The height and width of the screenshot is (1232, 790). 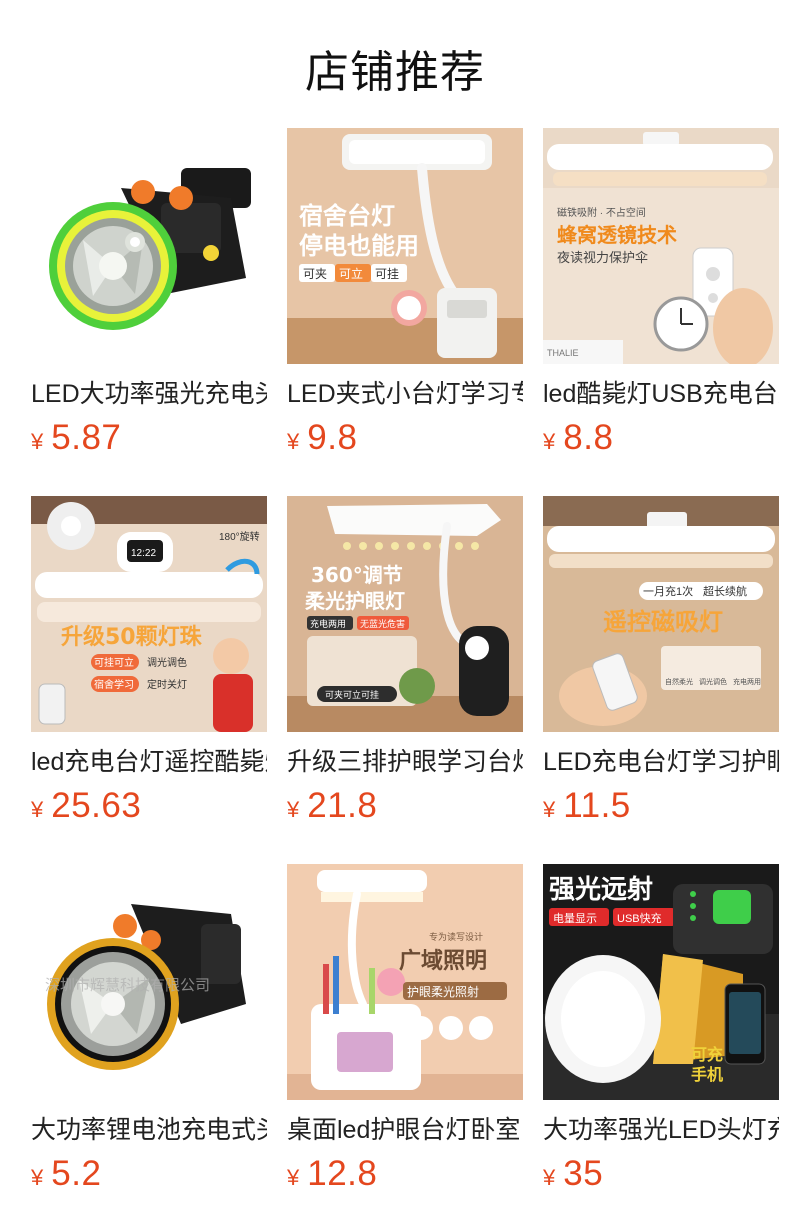 What do you see at coordinates (342, 805) in the screenshot?
I see `price-value: 21.8` at bounding box center [342, 805].